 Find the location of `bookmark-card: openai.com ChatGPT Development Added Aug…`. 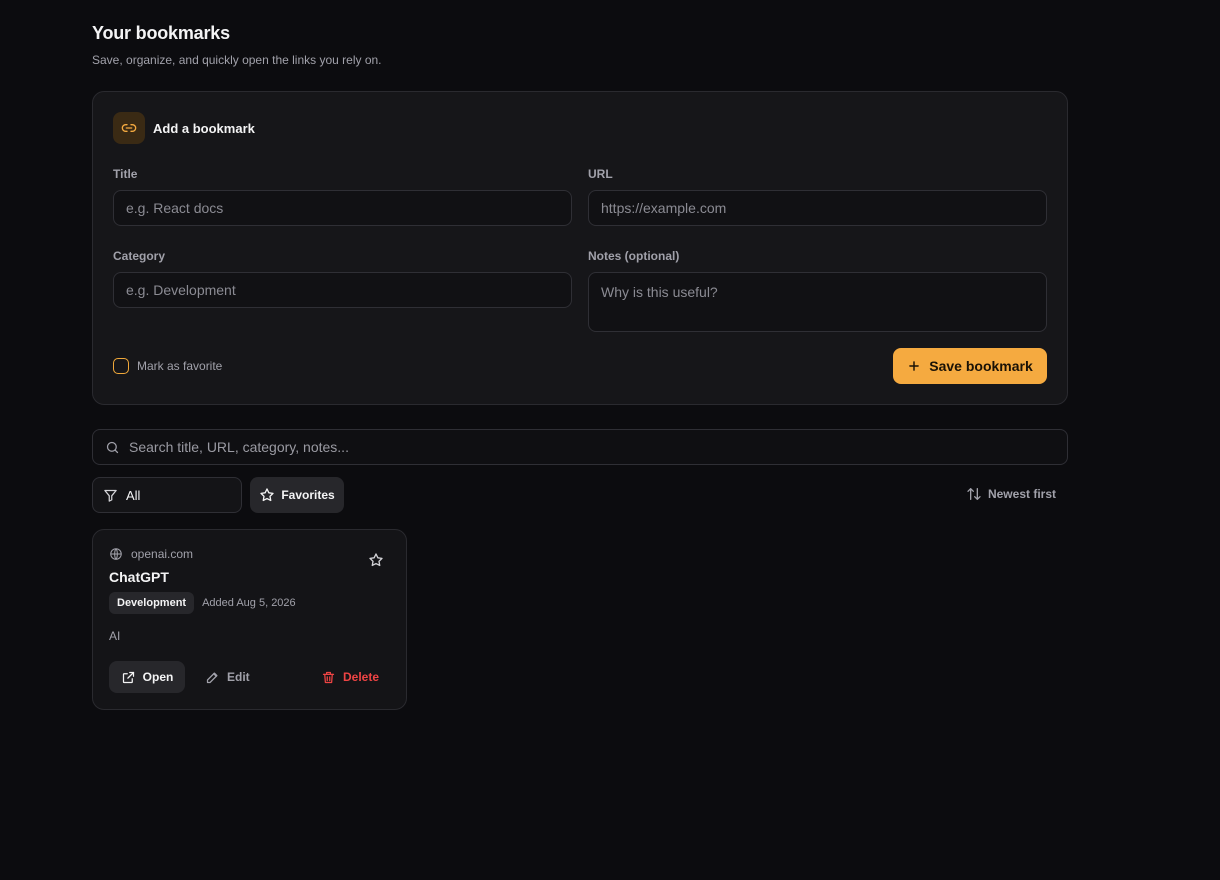

bookmark-card: openai.com ChatGPT Development Added Aug… is located at coordinates (249, 619).